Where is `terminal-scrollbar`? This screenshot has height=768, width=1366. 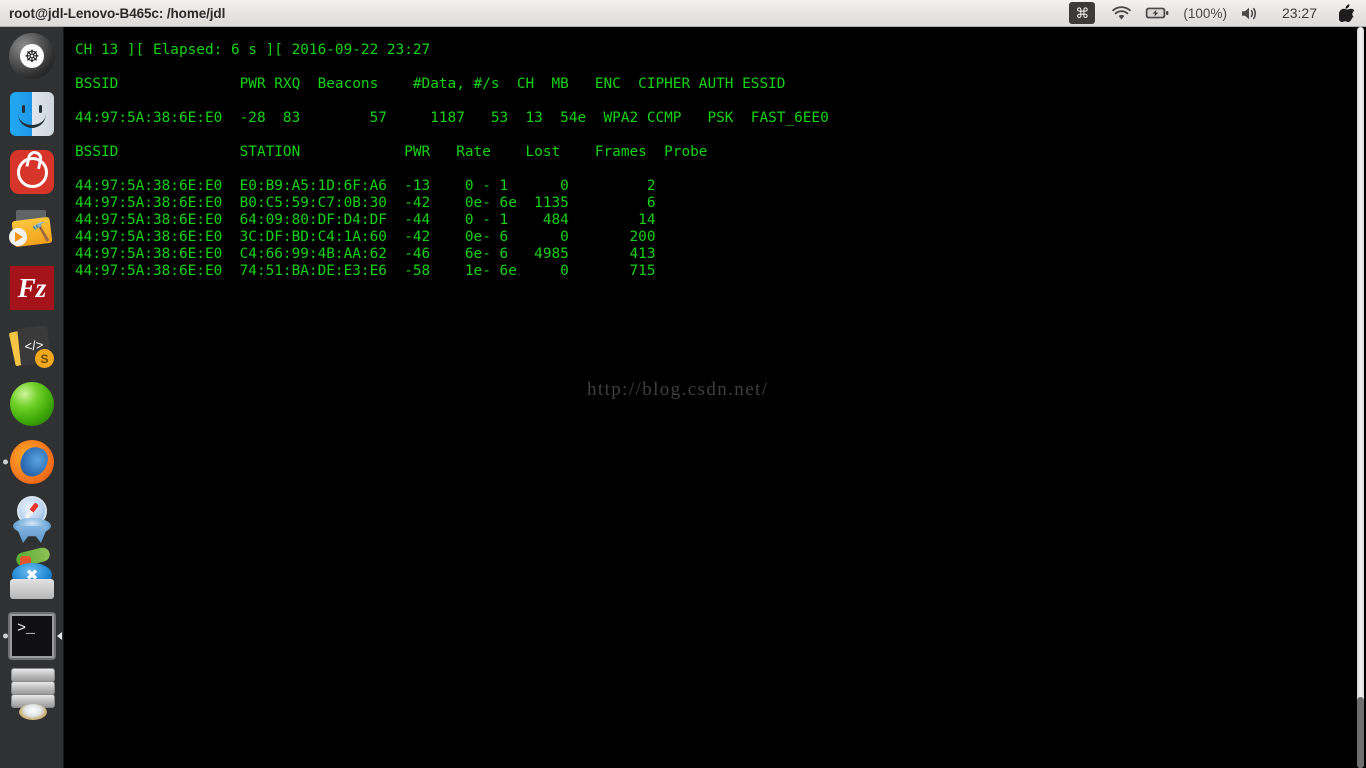
terminal-scrollbar is located at coordinates (1360, 397).